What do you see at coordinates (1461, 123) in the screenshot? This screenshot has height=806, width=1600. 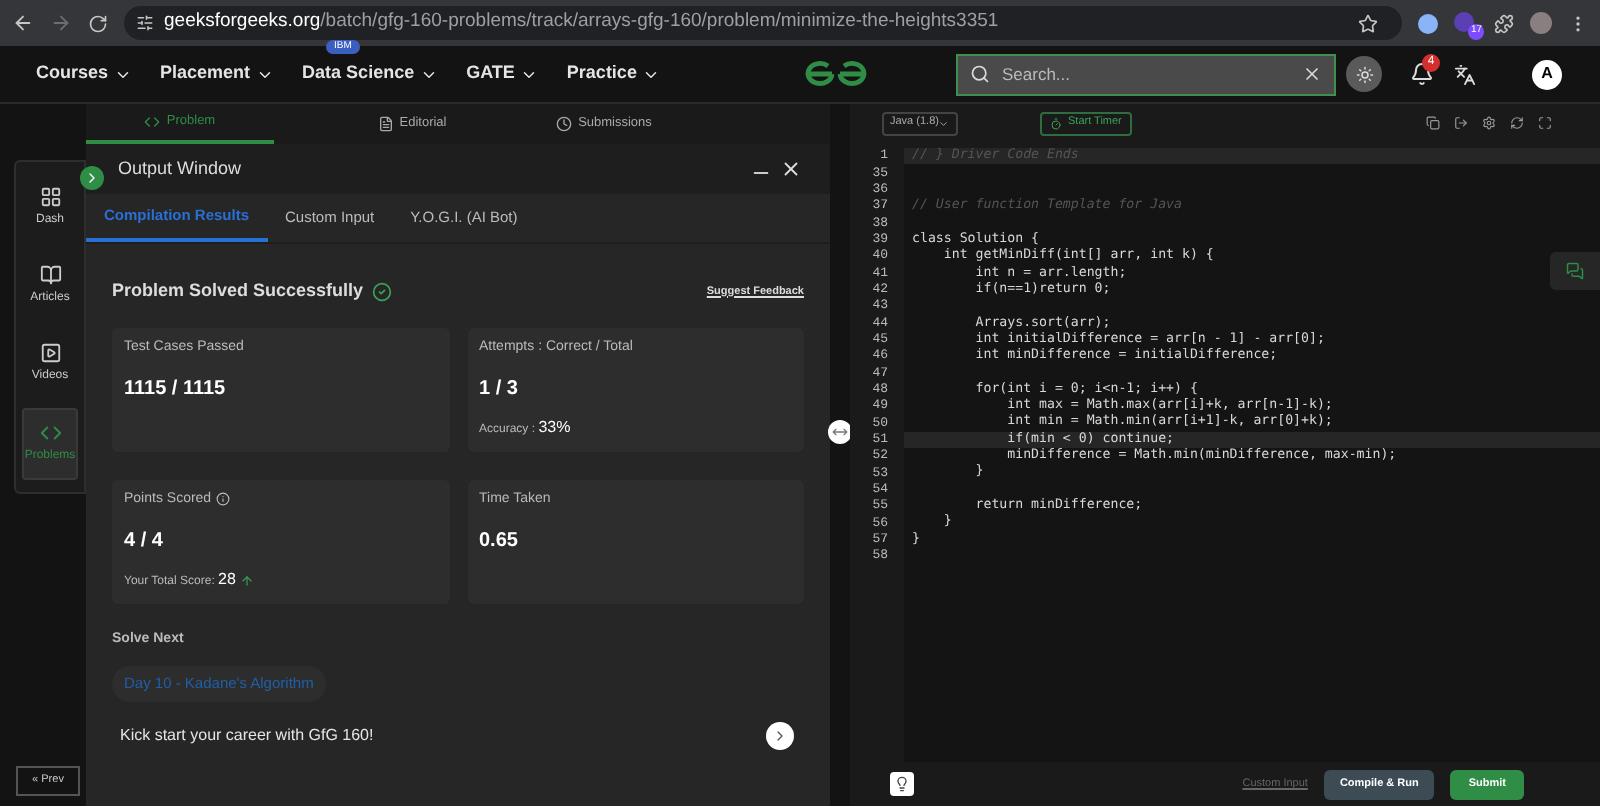 I see `exit-icon` at bounding box center [1461, 123].